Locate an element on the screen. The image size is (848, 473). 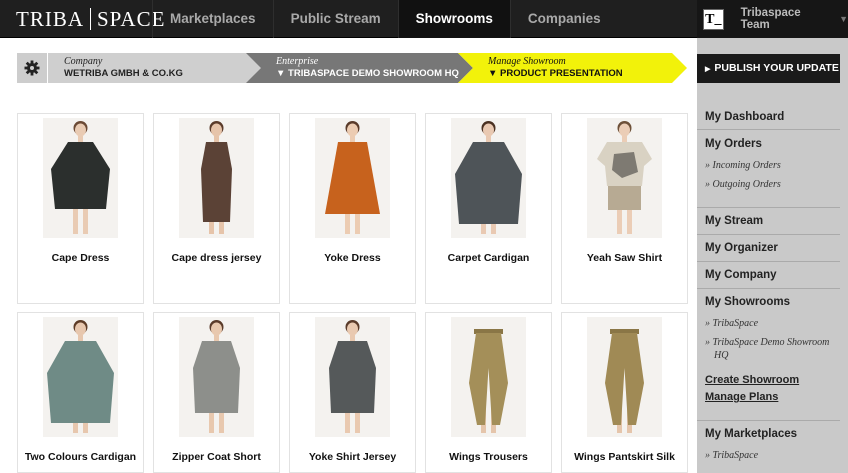
showroom-2-label: TribaSpace Demo Showroom HQ is located at coordinates (771, 349).